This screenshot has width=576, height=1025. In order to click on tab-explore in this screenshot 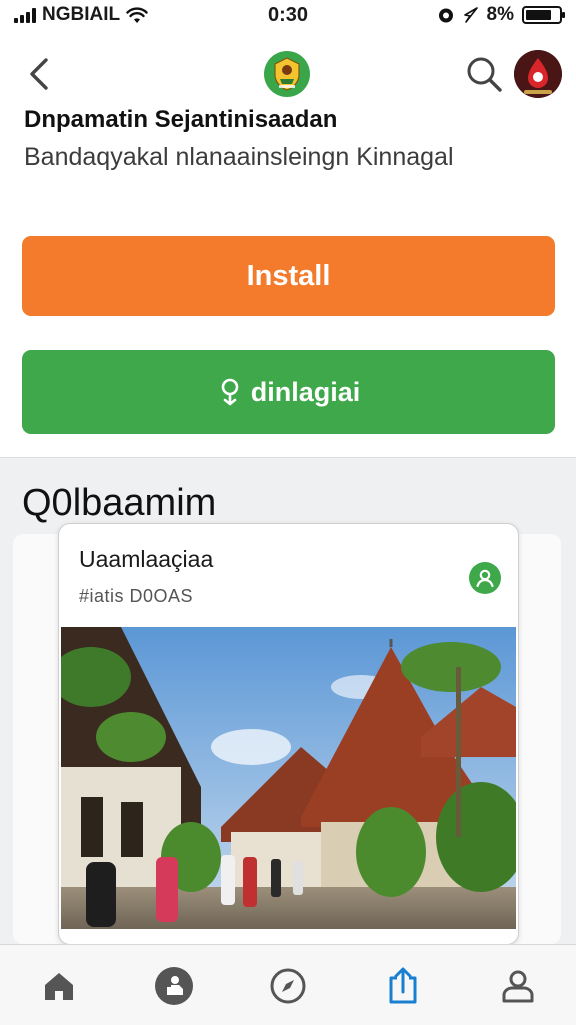, I will do `click(288, 986)`.